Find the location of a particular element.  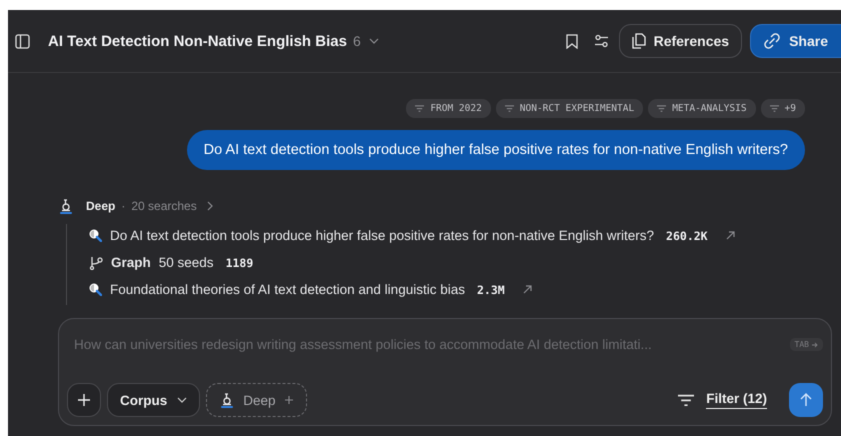

filter-chip: +9 is located at coordinates (782, 108).